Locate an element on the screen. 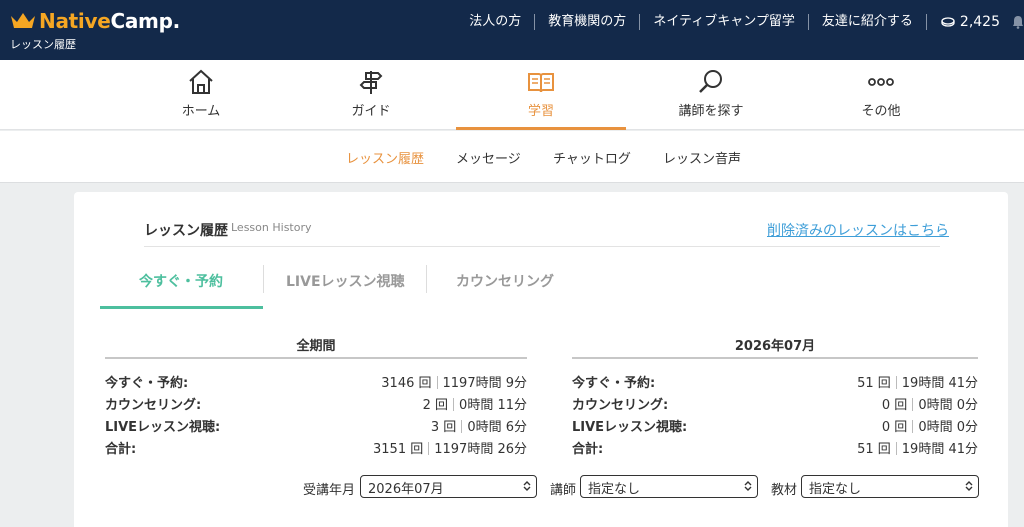  subnav-chat-log: チャットログ is located at coordinates (592, 157).